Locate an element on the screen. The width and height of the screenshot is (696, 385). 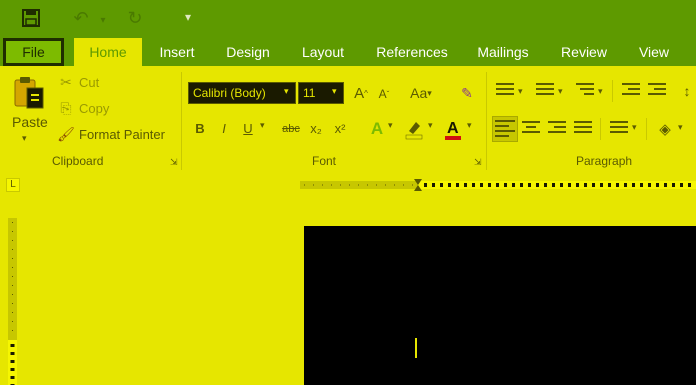
highlight-icon-shape is located at coordinates (414, 131).